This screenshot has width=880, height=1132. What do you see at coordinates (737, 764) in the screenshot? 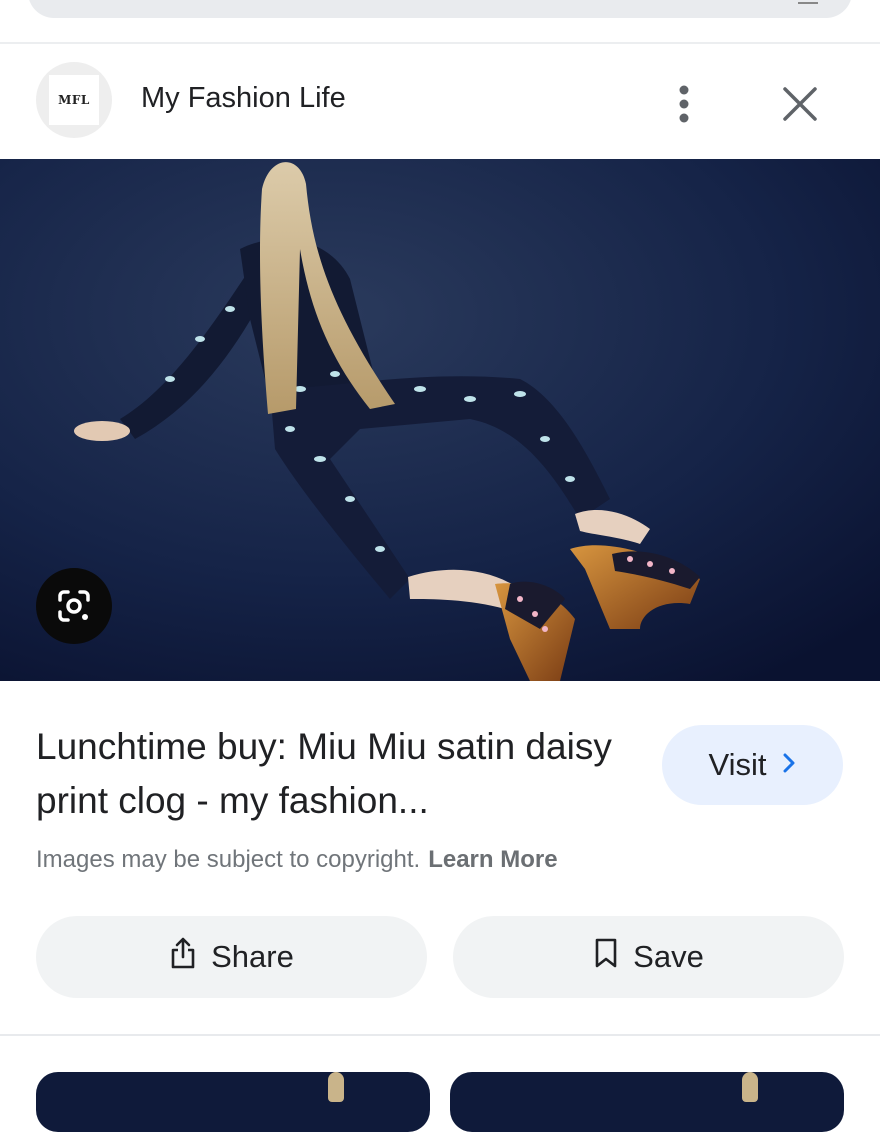
I see `visit-label: Visit` at bounding box center [737, 764].